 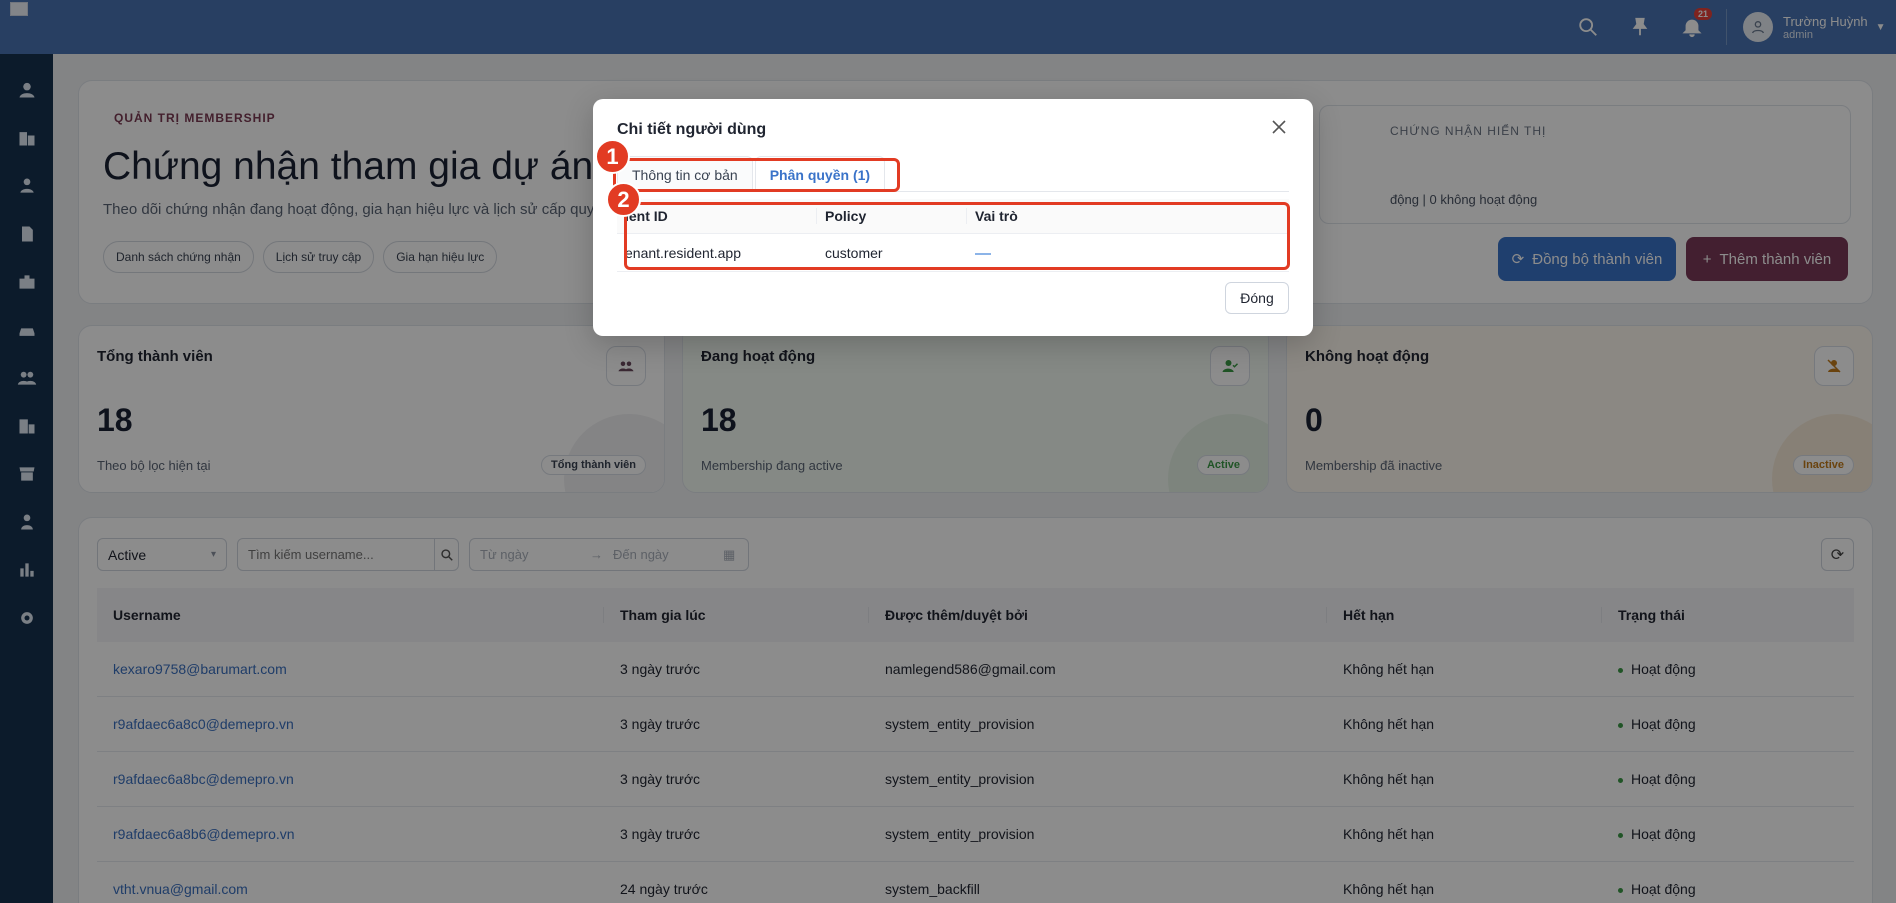 What do you see at coordinates (623, 199) in the screenshot?
I see `annotation-marker-2: 2` at bounding box center [623, 199].